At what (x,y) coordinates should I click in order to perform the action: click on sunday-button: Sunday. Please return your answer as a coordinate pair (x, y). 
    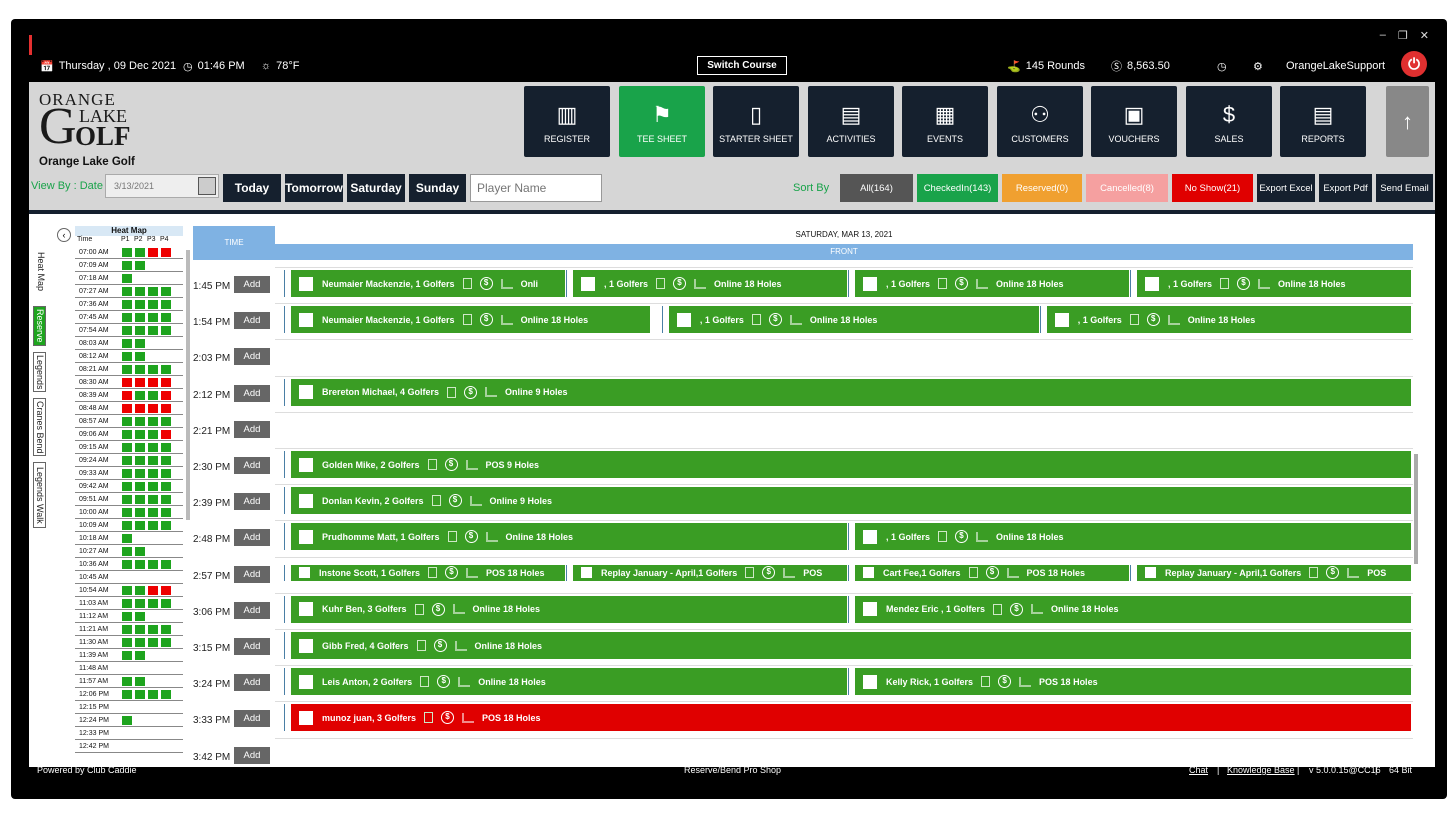
    Looking at the image, I should click on (437, 188).